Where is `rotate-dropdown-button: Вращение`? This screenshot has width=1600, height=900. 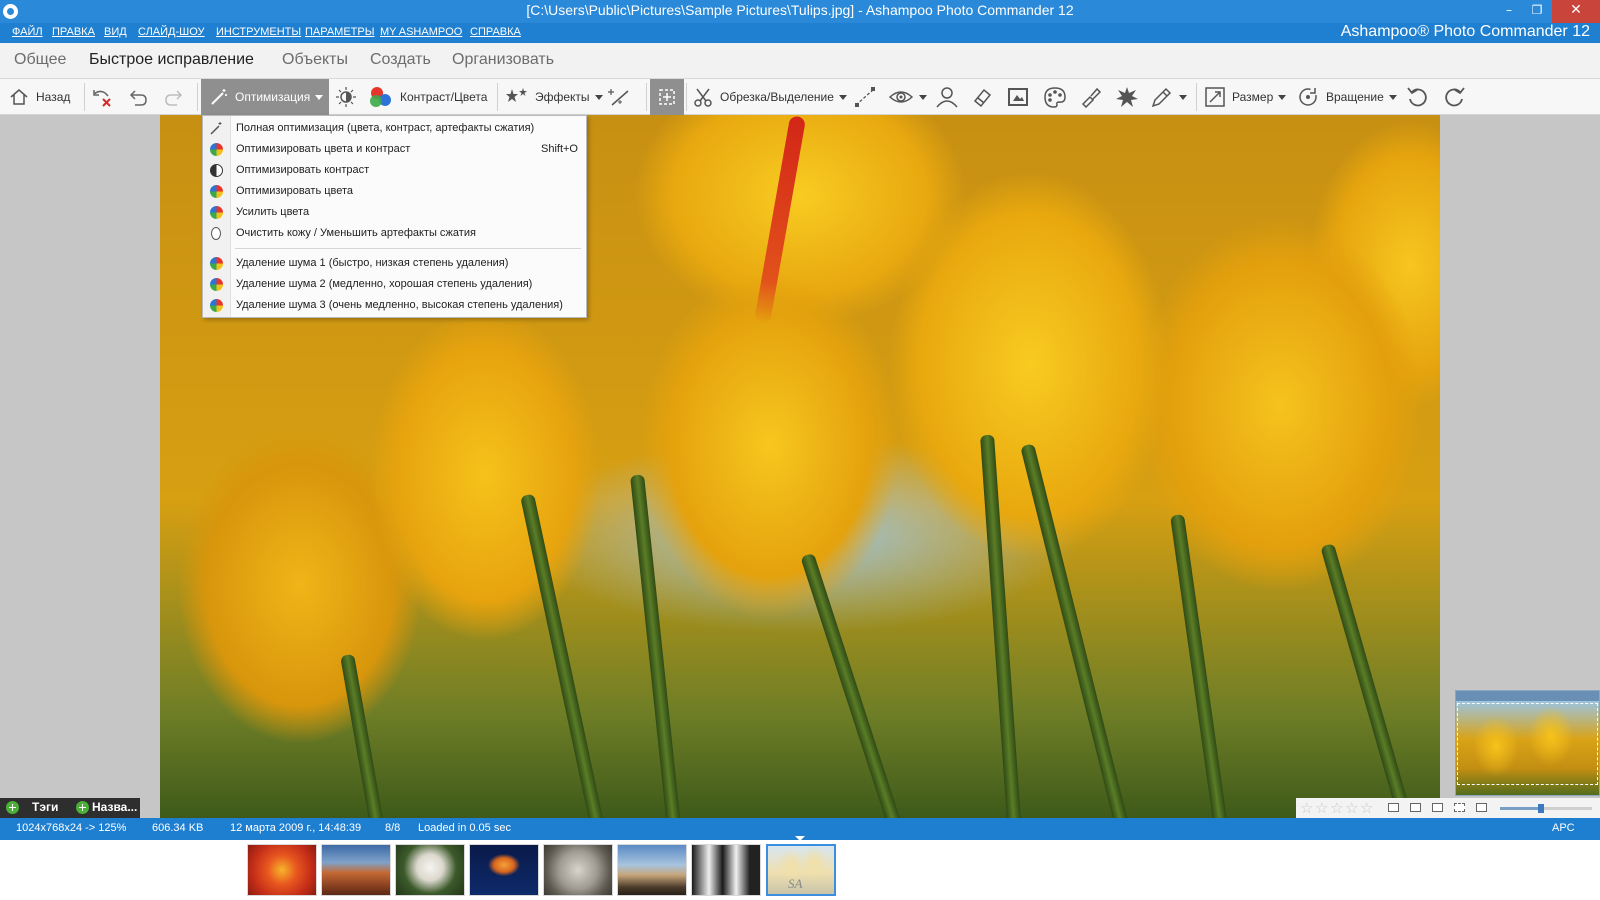 rotate-dropdown-button: Вращение is located at coordinates (1346, 97).